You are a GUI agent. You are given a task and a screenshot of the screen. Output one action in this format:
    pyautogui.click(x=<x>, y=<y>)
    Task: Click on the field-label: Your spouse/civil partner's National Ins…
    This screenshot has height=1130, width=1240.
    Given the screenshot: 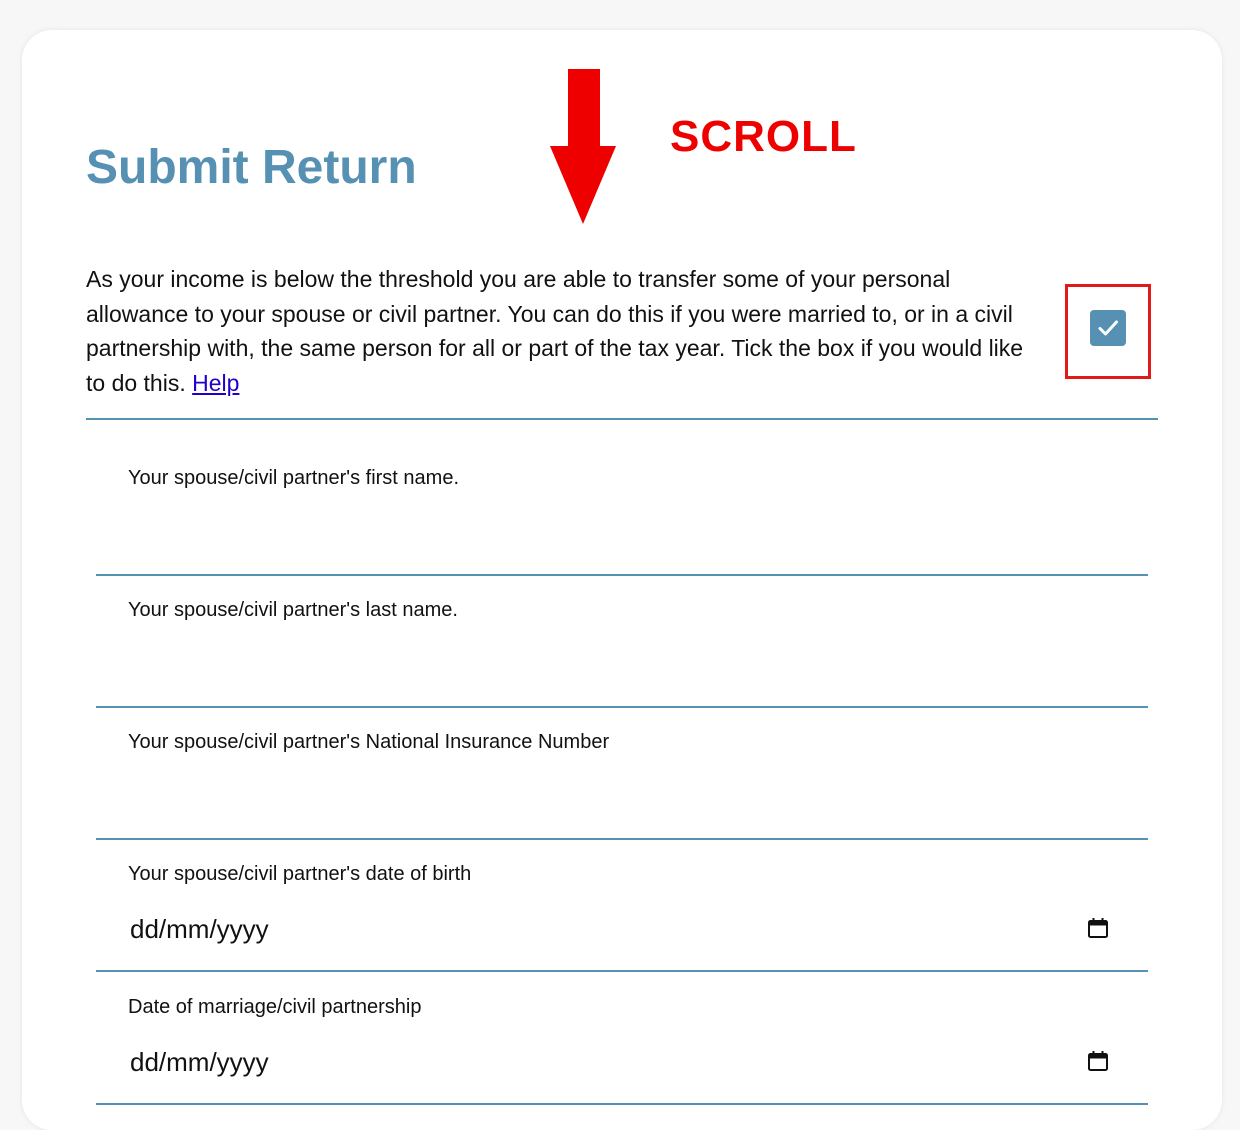 What is the action you would take?
    pyautogui.click(x=369, y=742)
    